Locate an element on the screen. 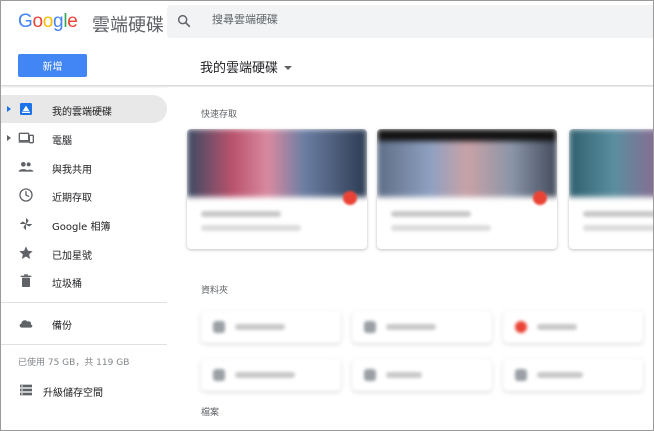  search-box is located at coordinates (410, 21).